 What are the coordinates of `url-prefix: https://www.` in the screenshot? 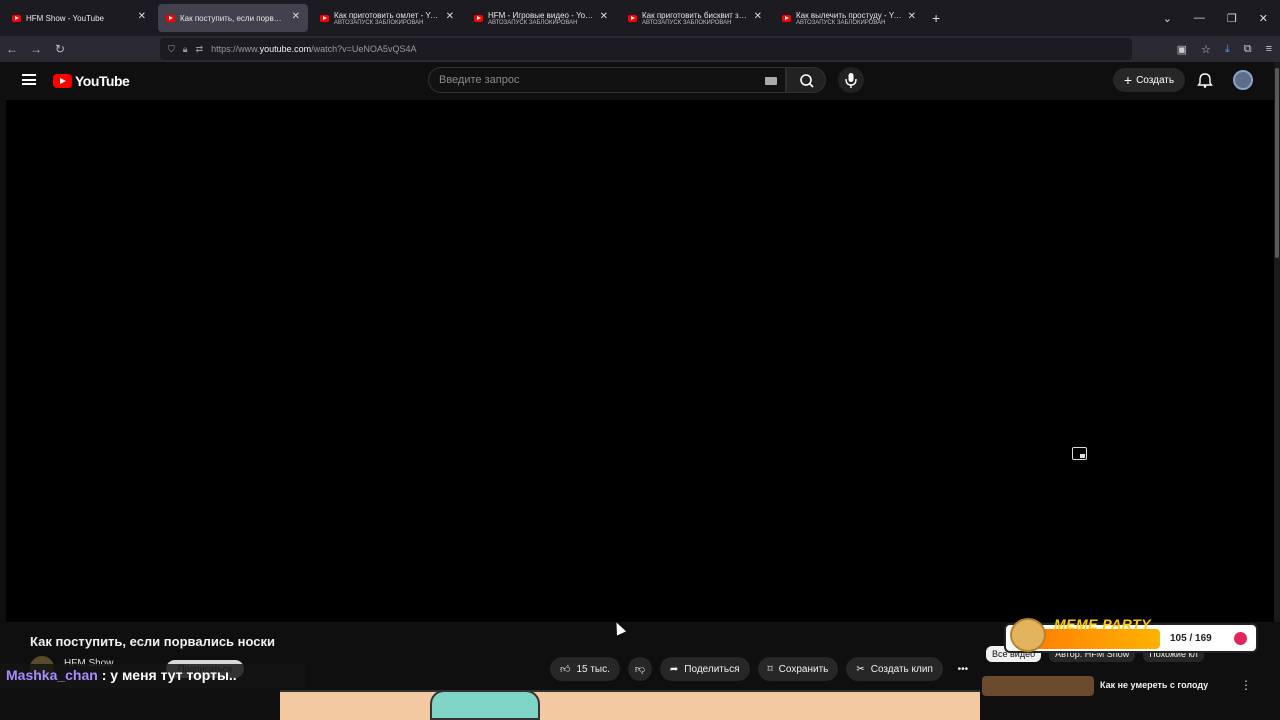 It's located at (235, 49).